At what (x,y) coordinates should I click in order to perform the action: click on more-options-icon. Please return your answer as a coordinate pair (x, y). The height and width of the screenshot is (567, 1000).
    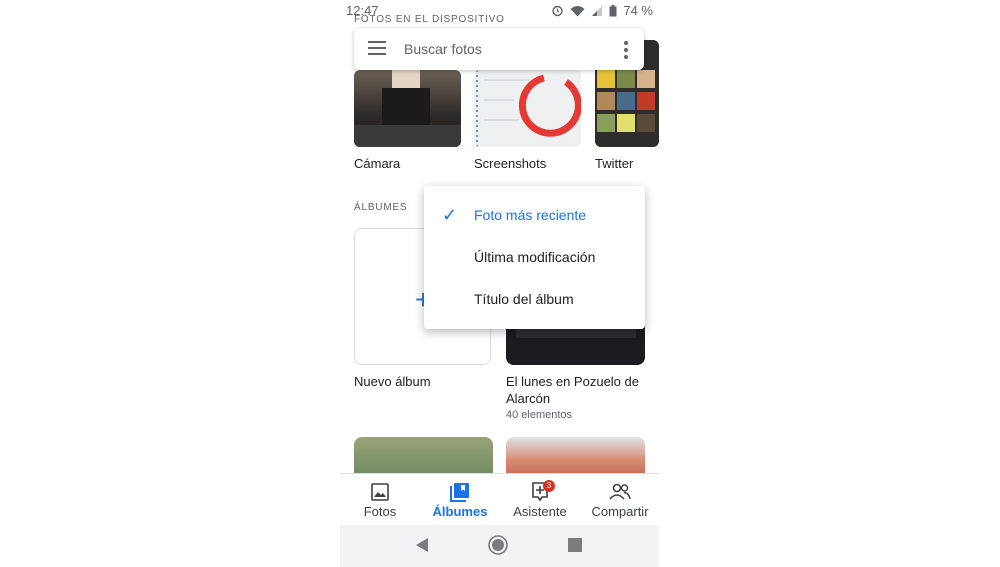
    Looking at the image, I should click on (626, 51).